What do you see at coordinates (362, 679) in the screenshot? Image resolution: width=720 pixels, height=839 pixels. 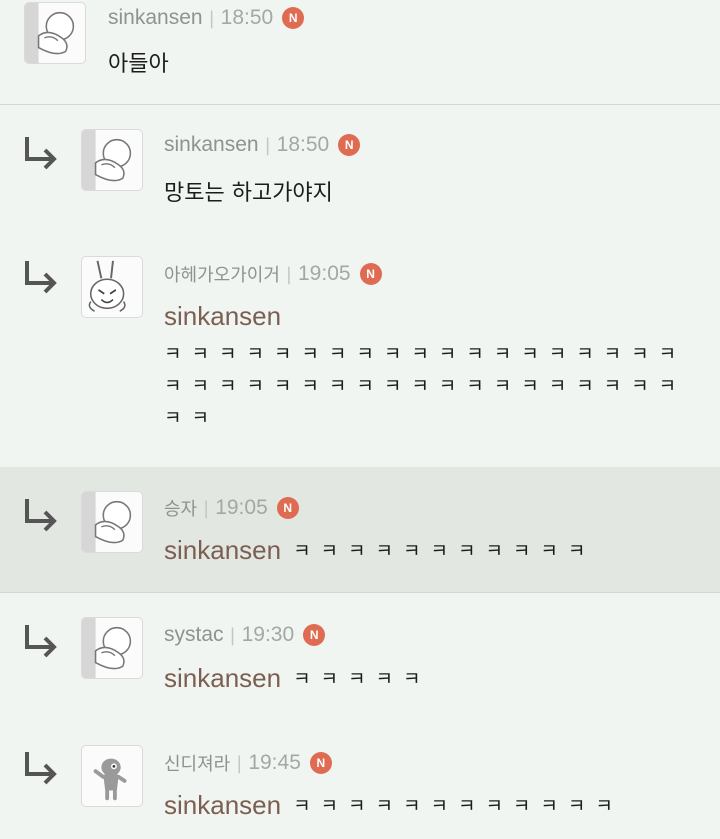 I see `comment-text: ㅋㅋㅋㅋㅋ` at bounding box center [362, 679].